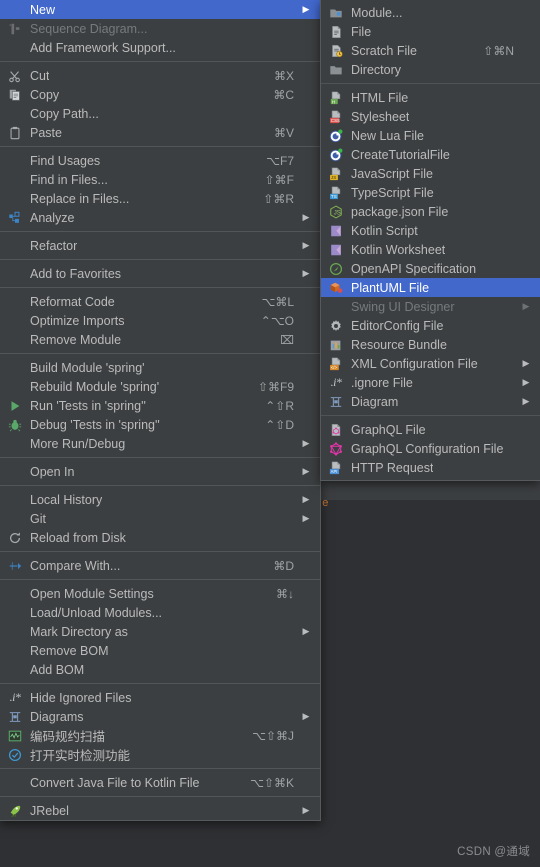 This screenshot has width=540, height=867. Describe the element at coordinates (430, 363) in the screenshot. I see `menu-item-xml-configuration-file: </> XML Configuration File ▶` at that location.